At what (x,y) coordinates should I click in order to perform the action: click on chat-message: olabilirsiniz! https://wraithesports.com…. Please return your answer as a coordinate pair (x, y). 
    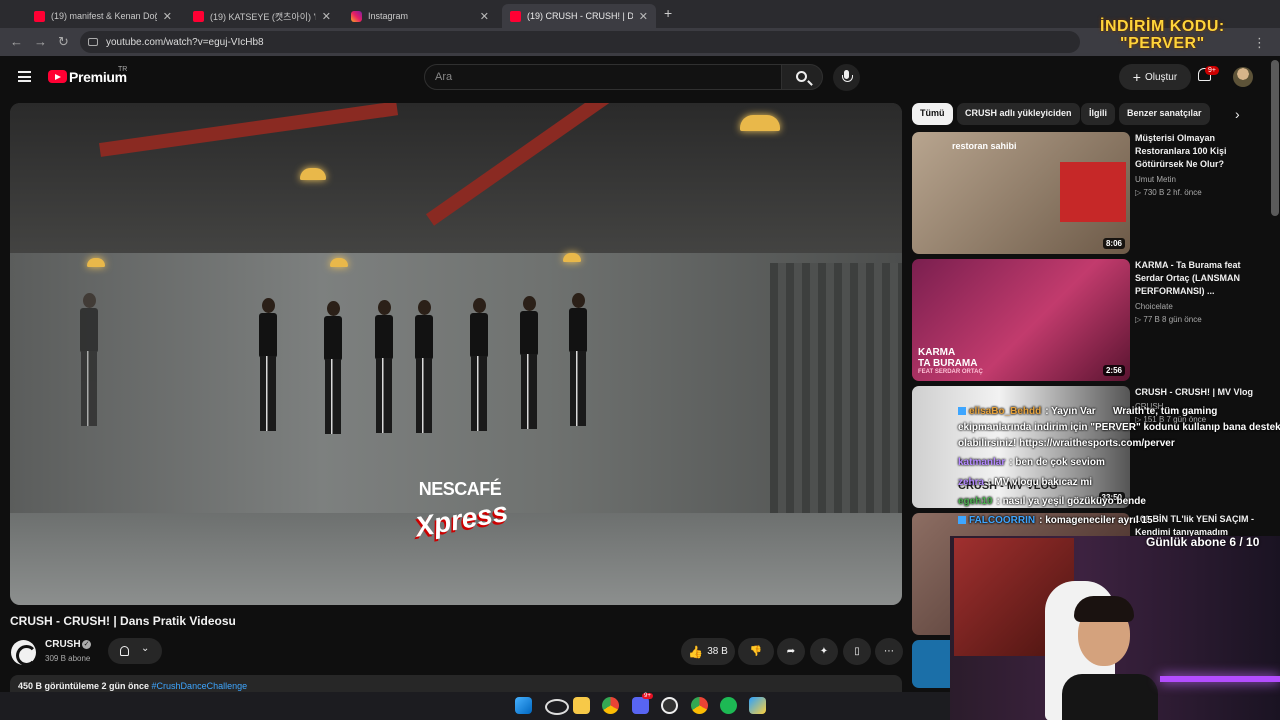
    Looking at the image, I should click on (1066, 443).